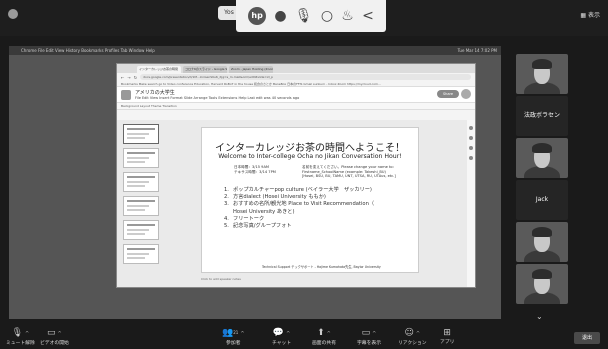 The image size is (608, 349). I want to click on screen-share-toolbar: hp ● 🎙 ○ ♨ <, so click(311, 16).